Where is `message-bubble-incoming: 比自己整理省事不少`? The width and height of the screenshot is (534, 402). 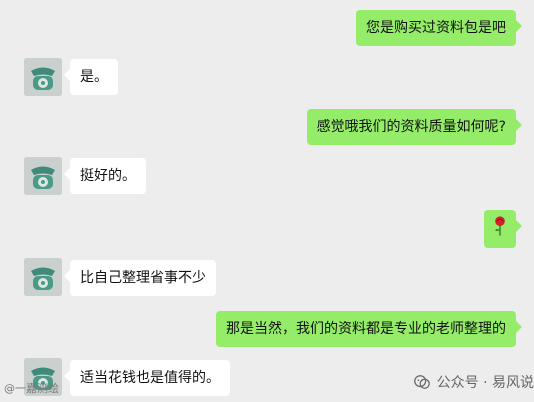
message-bubble-incoming: 比自己整理省事不少 is located at coordinates (140, 278).